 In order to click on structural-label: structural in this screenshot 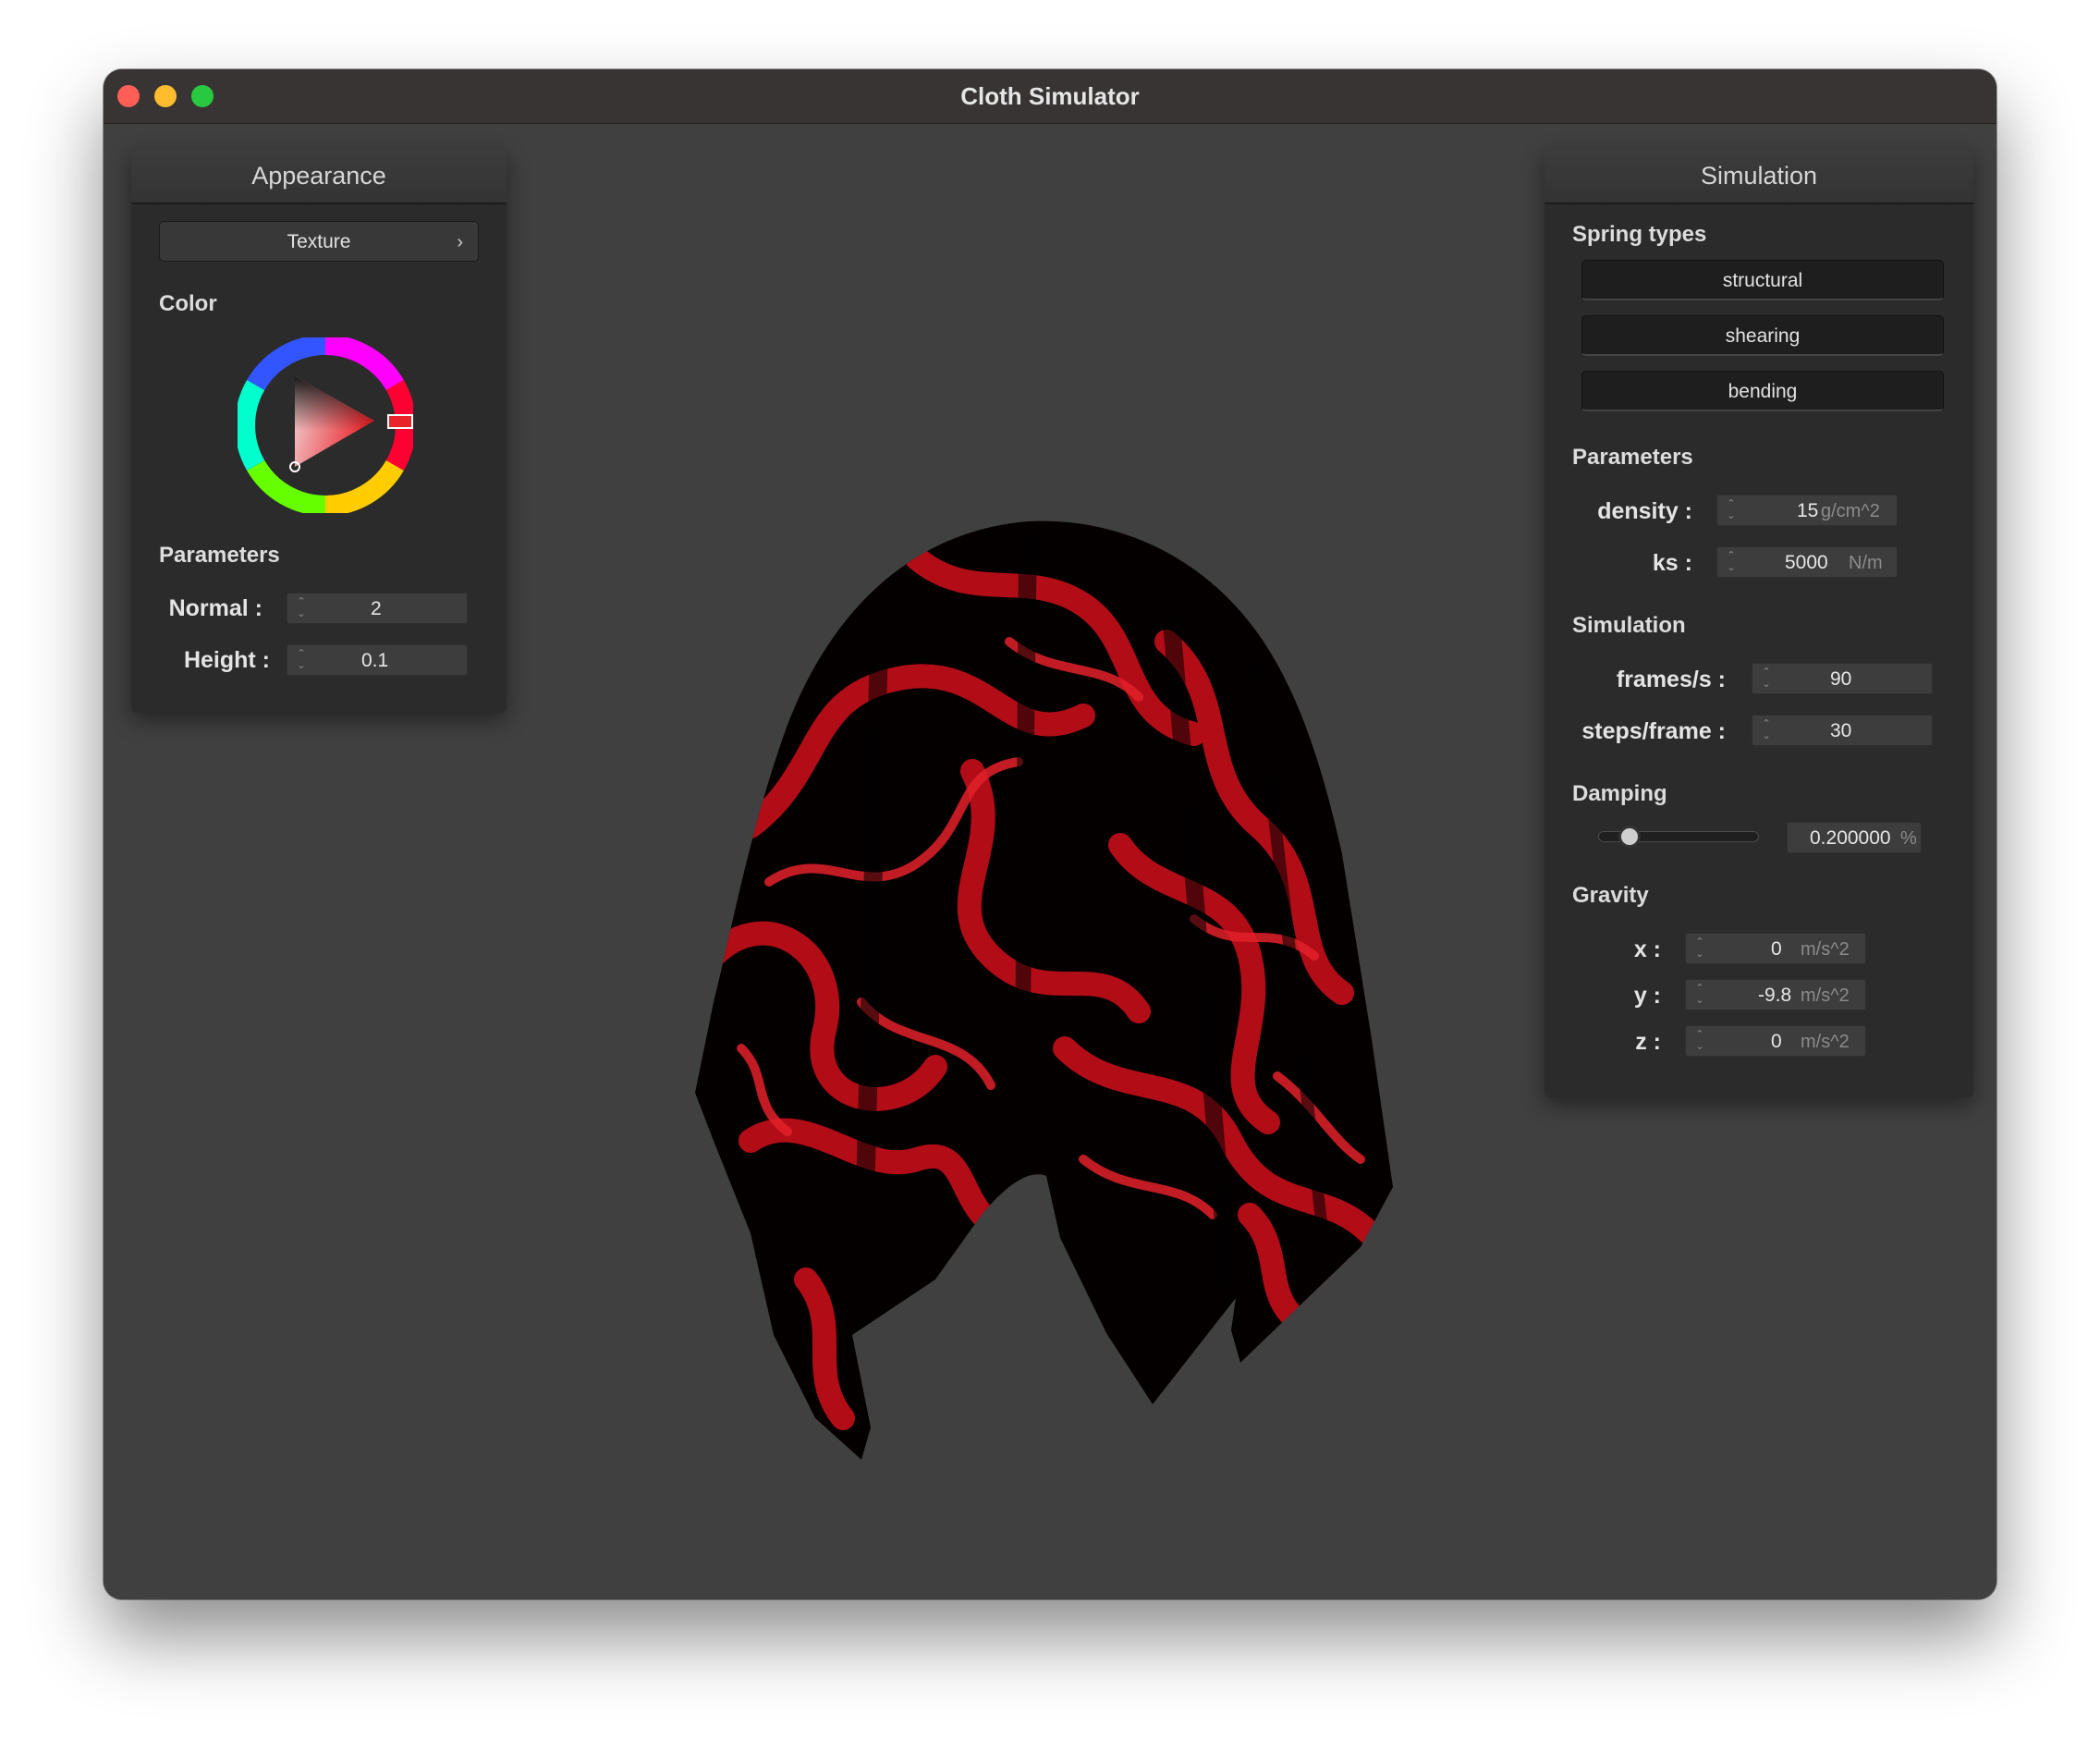, I will do `click(1763, 280)`.